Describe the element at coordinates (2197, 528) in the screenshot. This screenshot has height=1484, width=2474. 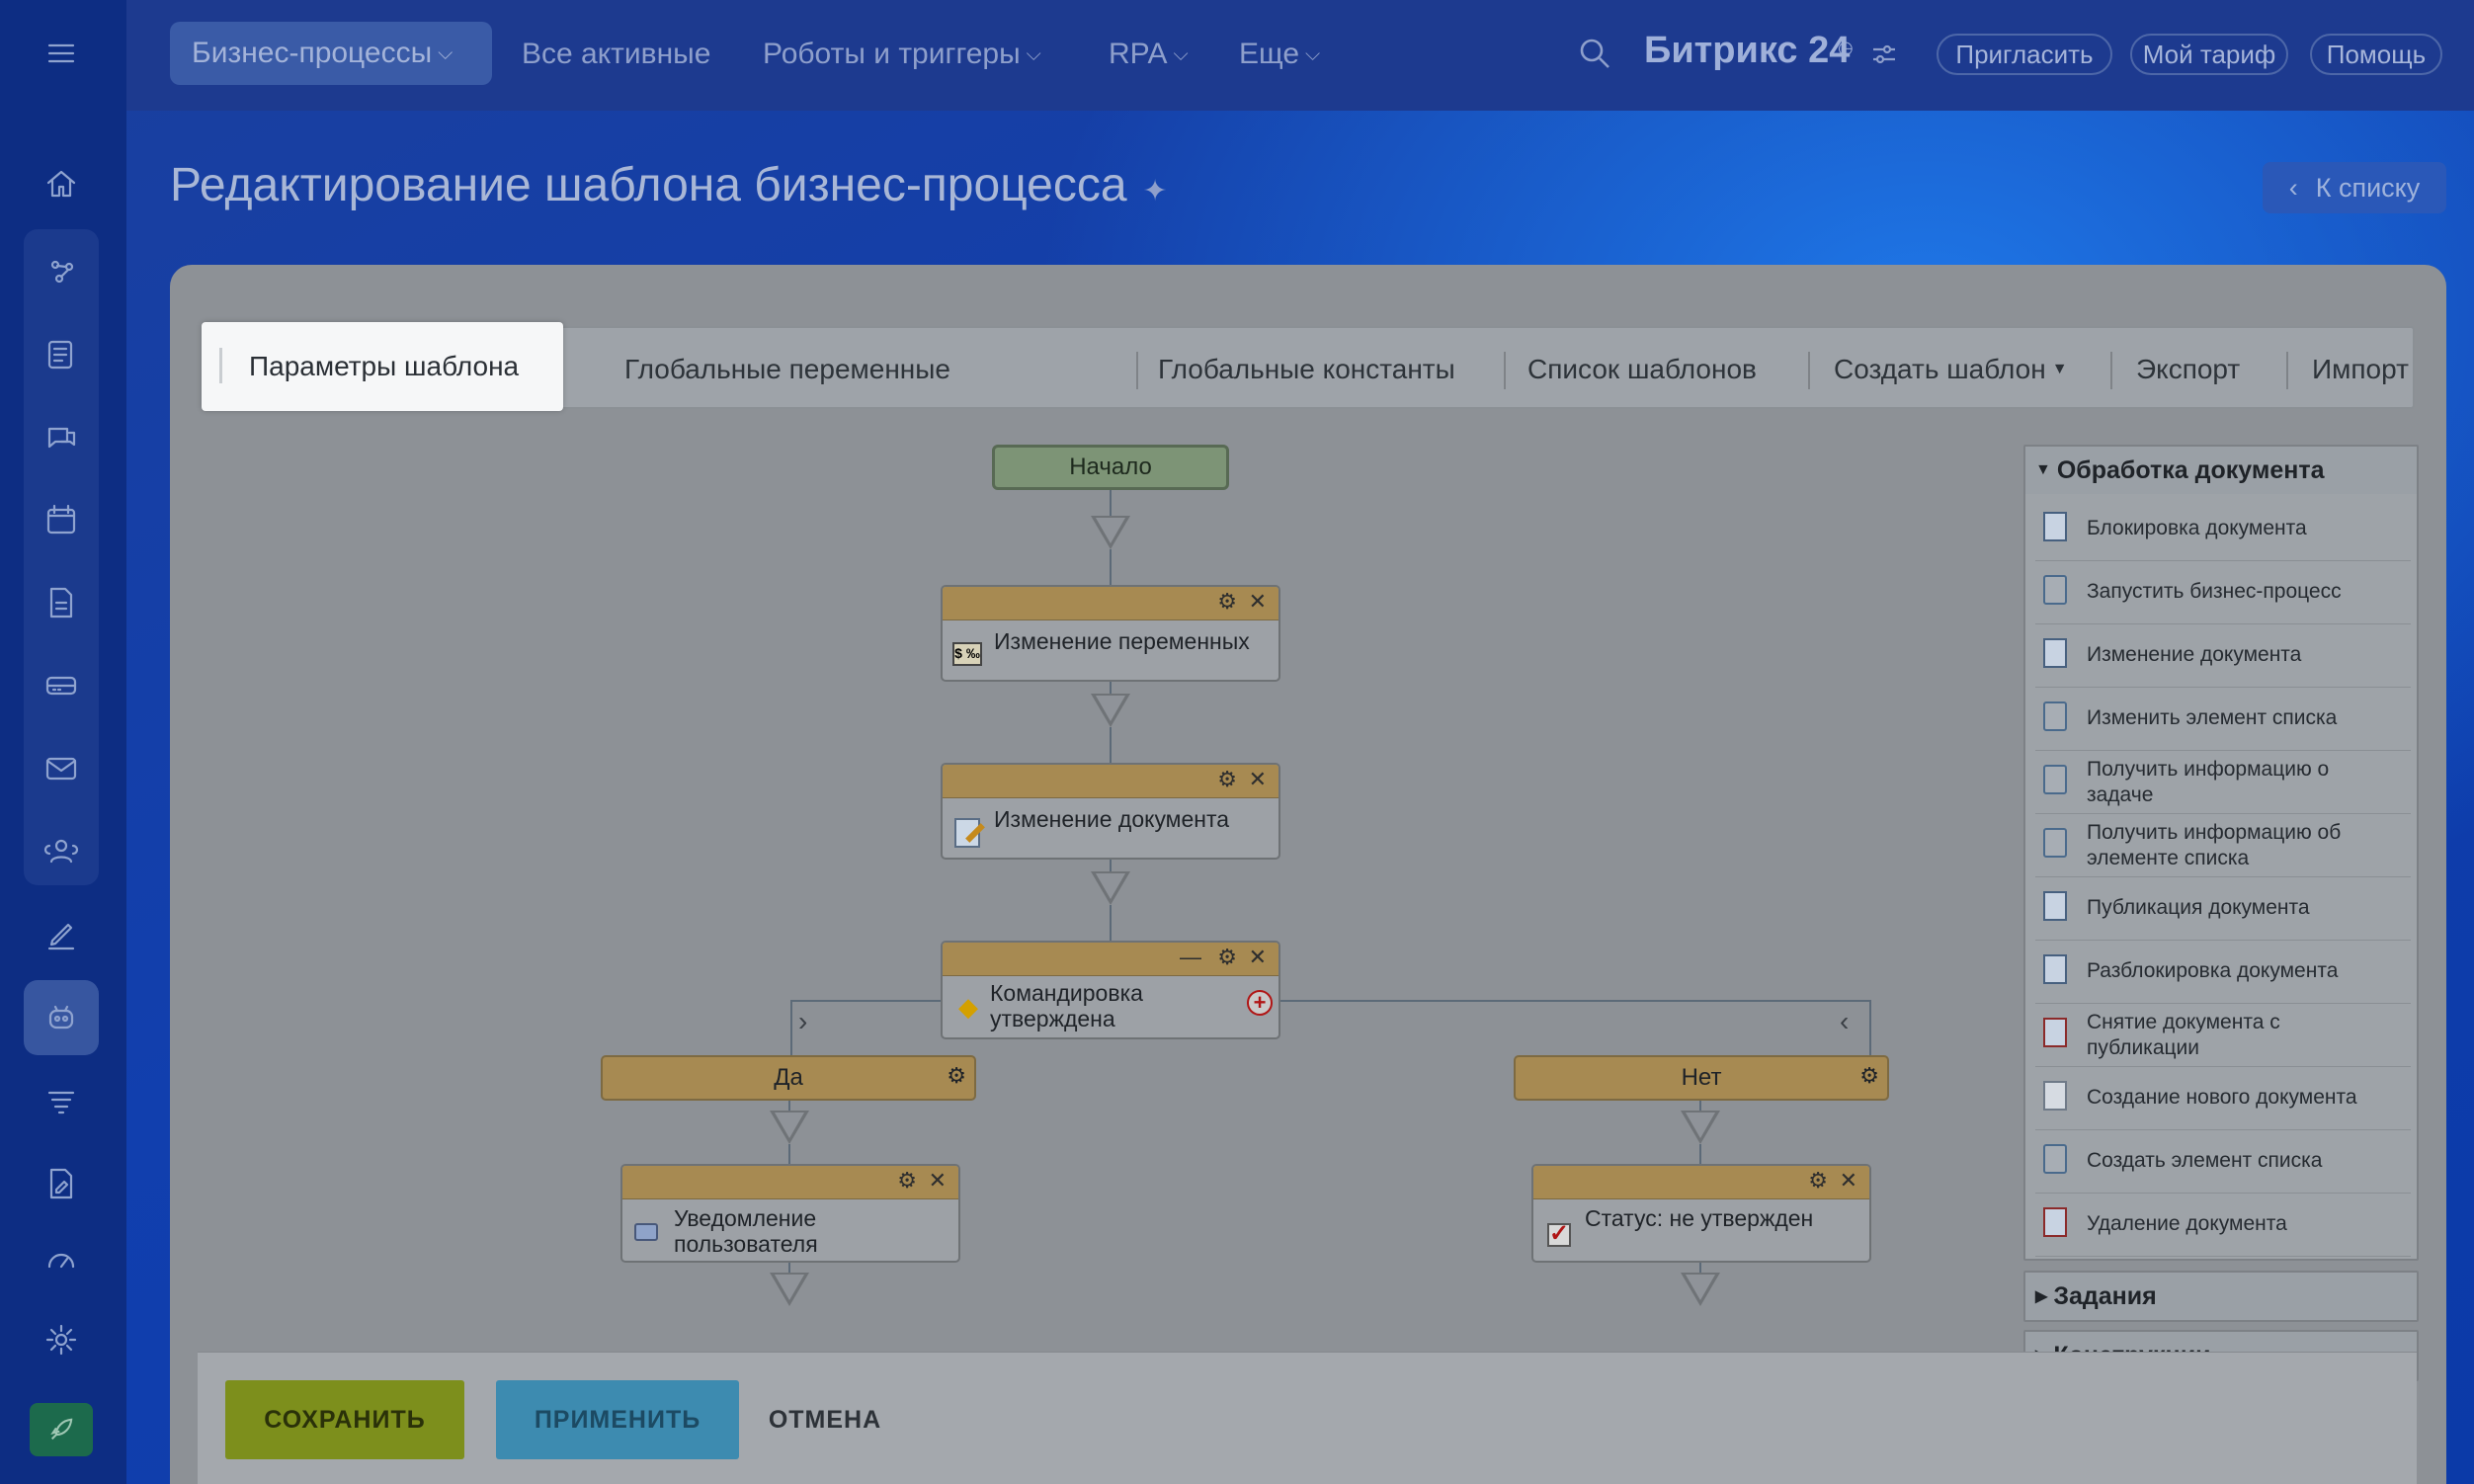
I see `label-line: Блокировка документа` at that location.